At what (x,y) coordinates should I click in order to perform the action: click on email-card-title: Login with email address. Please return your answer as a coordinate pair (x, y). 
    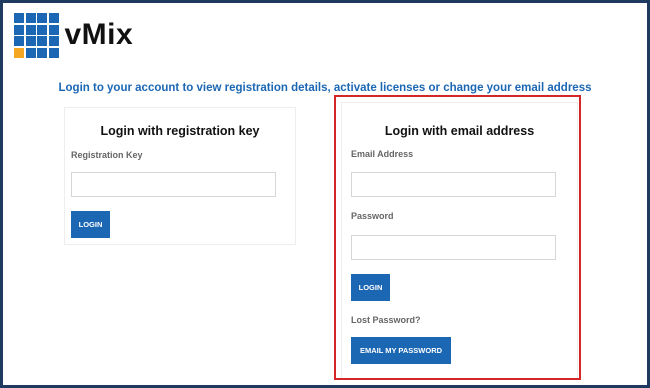
    Looking at the image, I should click on (459, 131).